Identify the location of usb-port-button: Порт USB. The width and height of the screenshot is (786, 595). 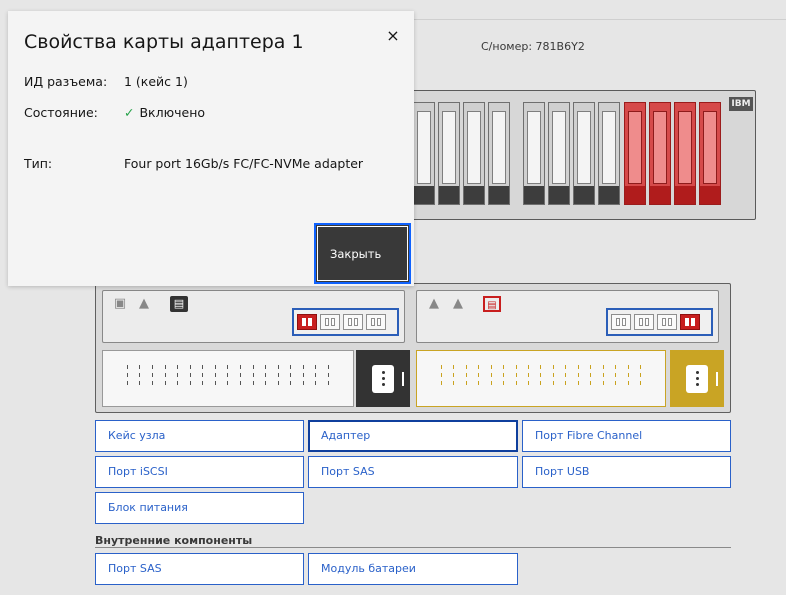
(626, 472).